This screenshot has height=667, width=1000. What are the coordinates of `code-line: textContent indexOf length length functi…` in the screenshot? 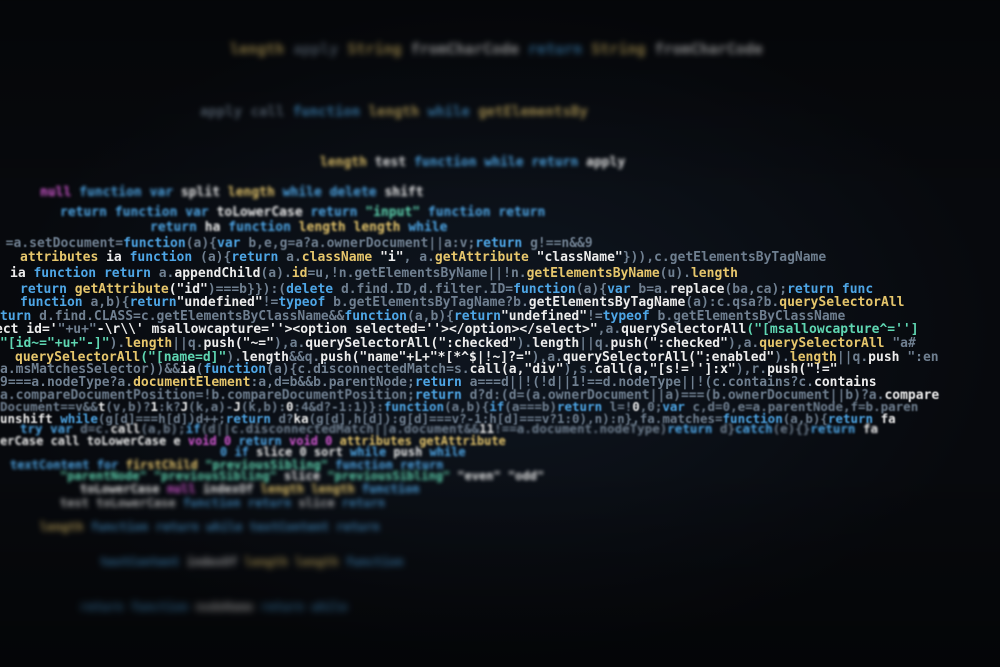 It's located at (251, 562).